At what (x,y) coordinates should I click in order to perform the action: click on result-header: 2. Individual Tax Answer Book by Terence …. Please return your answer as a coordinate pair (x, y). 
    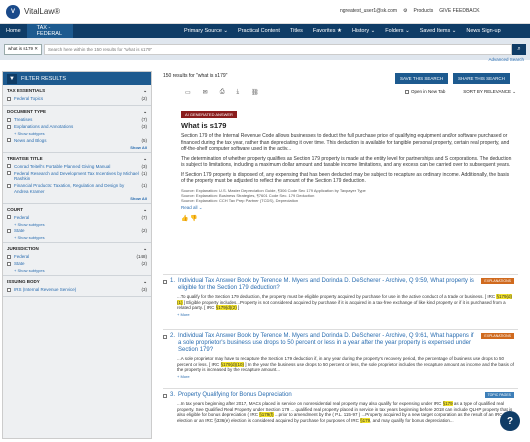
    Looking at the image, I should click on (338, 343).